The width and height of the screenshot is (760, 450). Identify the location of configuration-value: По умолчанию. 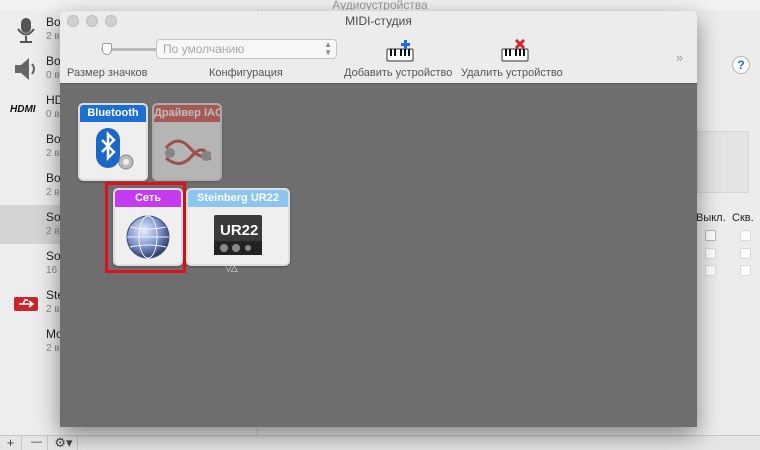
(204, 49).